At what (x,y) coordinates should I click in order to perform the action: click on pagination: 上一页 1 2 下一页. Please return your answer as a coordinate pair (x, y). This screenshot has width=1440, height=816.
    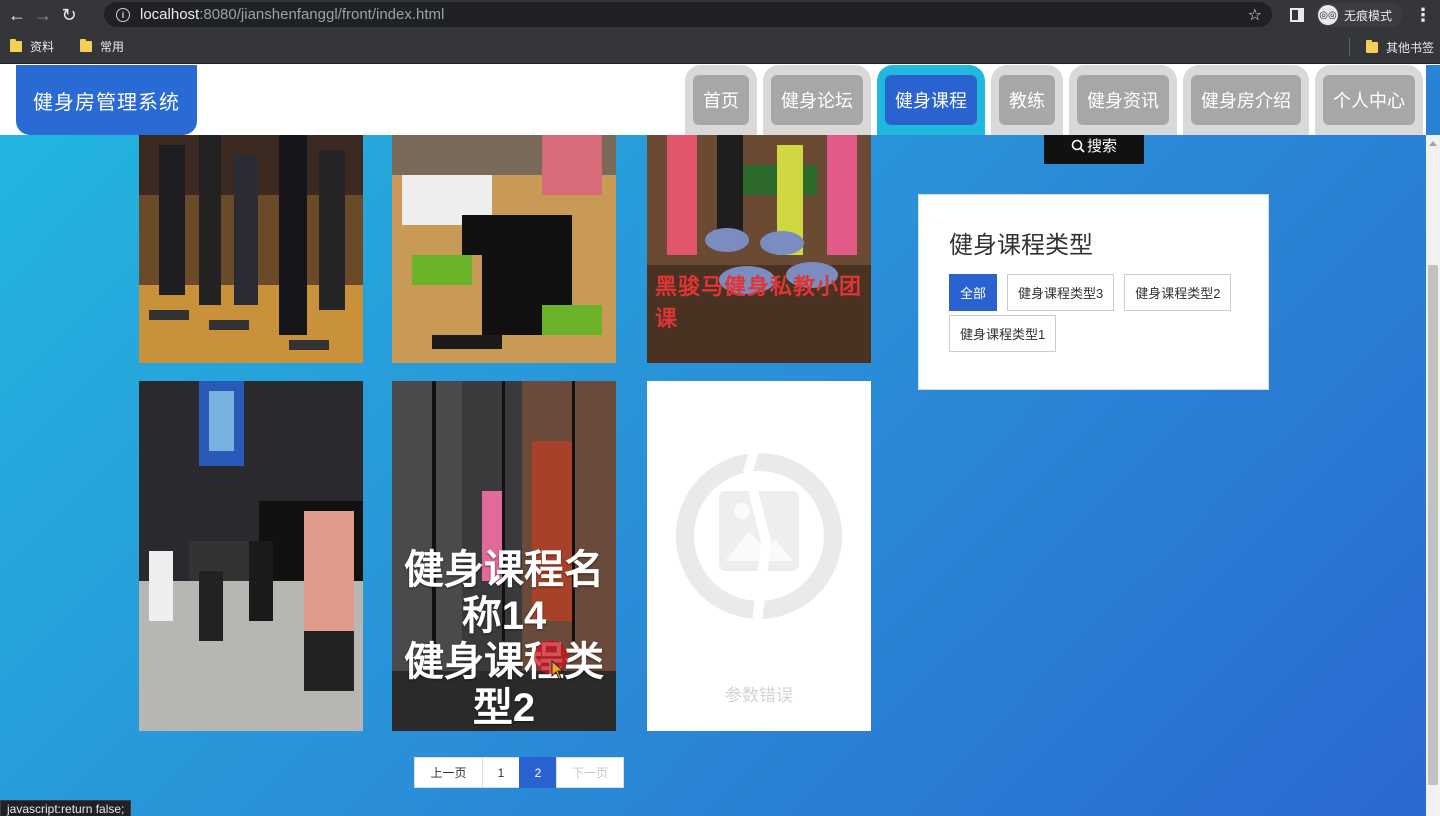
    Looking at the image, I should click on (519, 772).